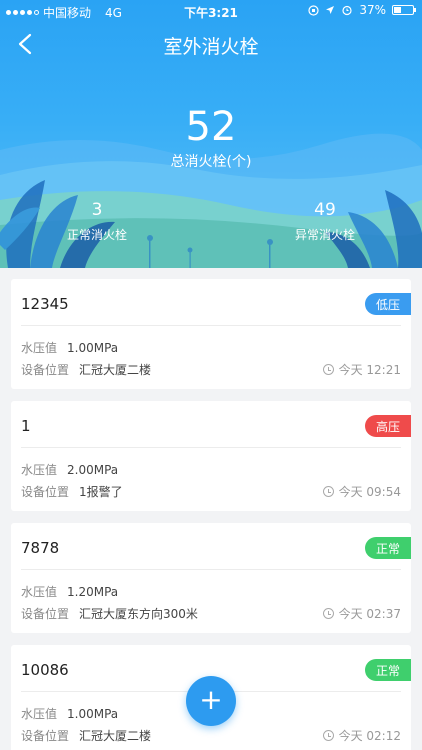 The width and height of the screenshot is (422, 750). I want to click on pressure-value: 1.20MPa, so click(93, 592).